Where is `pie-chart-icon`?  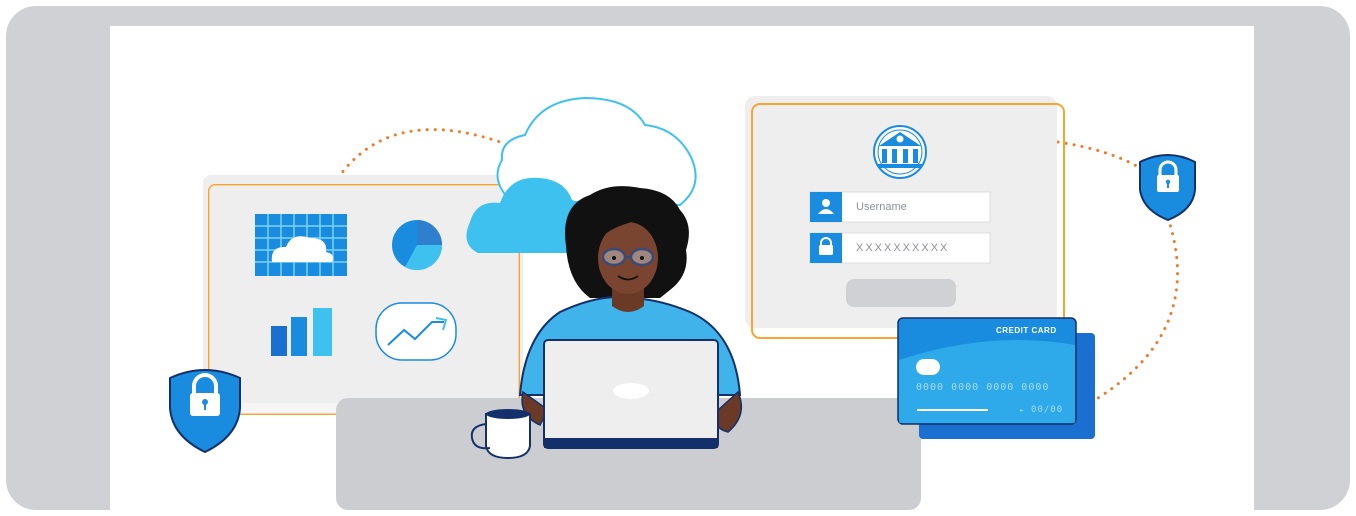 pie-chart-icon is located at coordinates (417, 245).